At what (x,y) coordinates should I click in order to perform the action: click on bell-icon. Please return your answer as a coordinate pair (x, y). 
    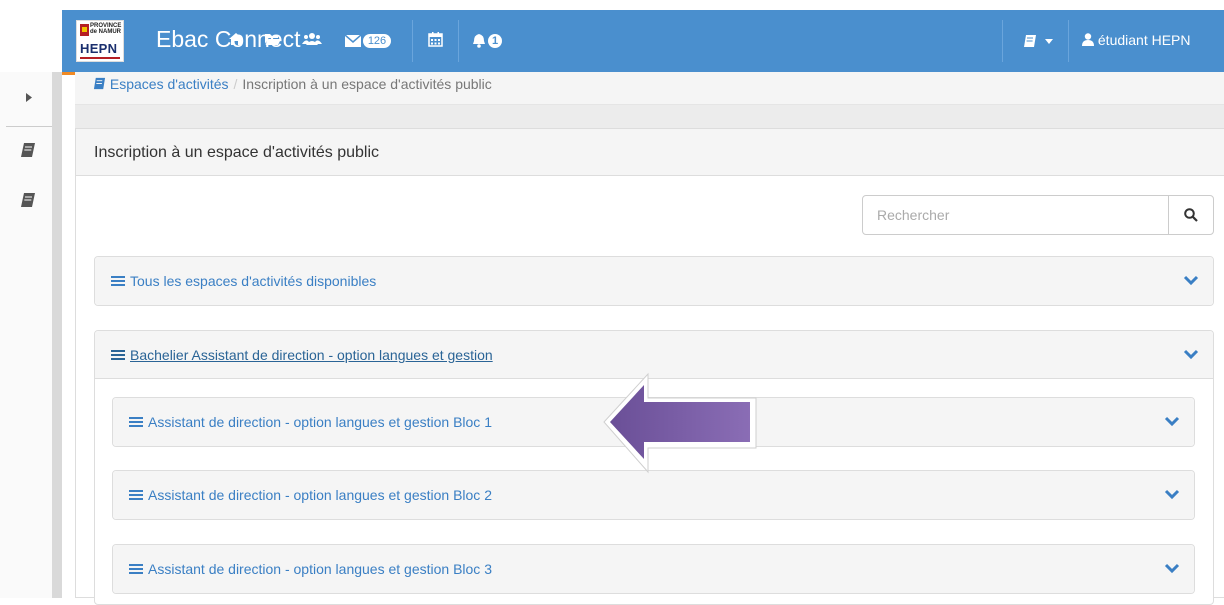
    Looking at the image, I should click on (478, 41).